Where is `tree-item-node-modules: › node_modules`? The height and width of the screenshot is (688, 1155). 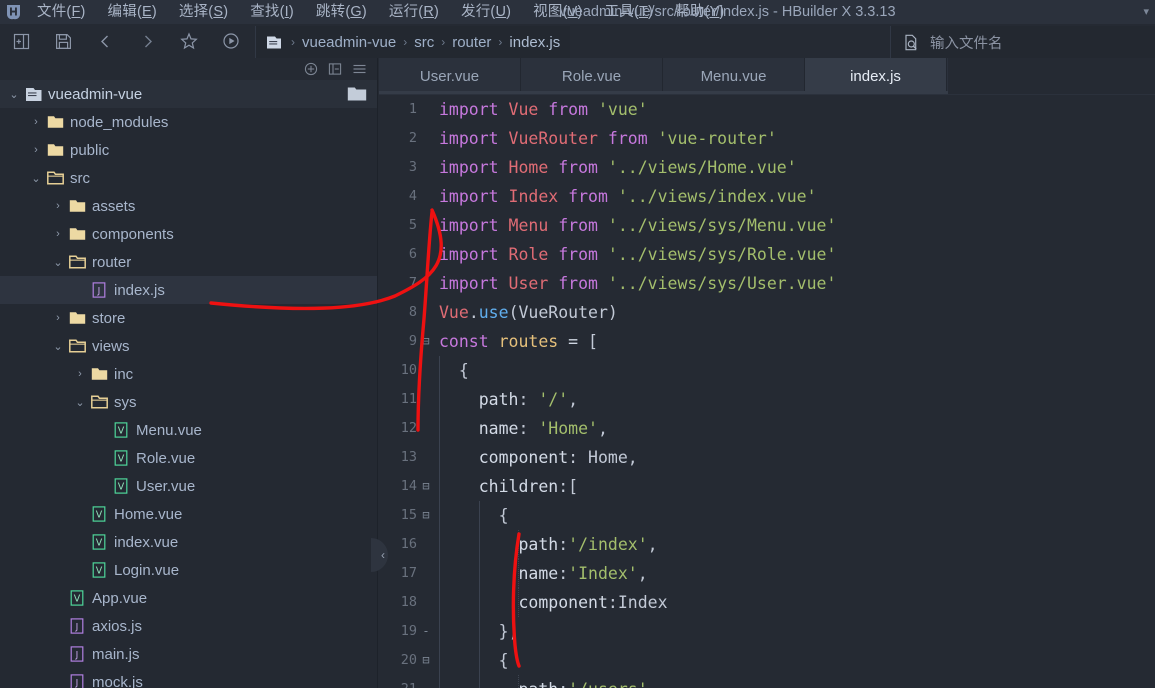
tree-item-node-modules: › node_modules is located at coordinates (188, 122).